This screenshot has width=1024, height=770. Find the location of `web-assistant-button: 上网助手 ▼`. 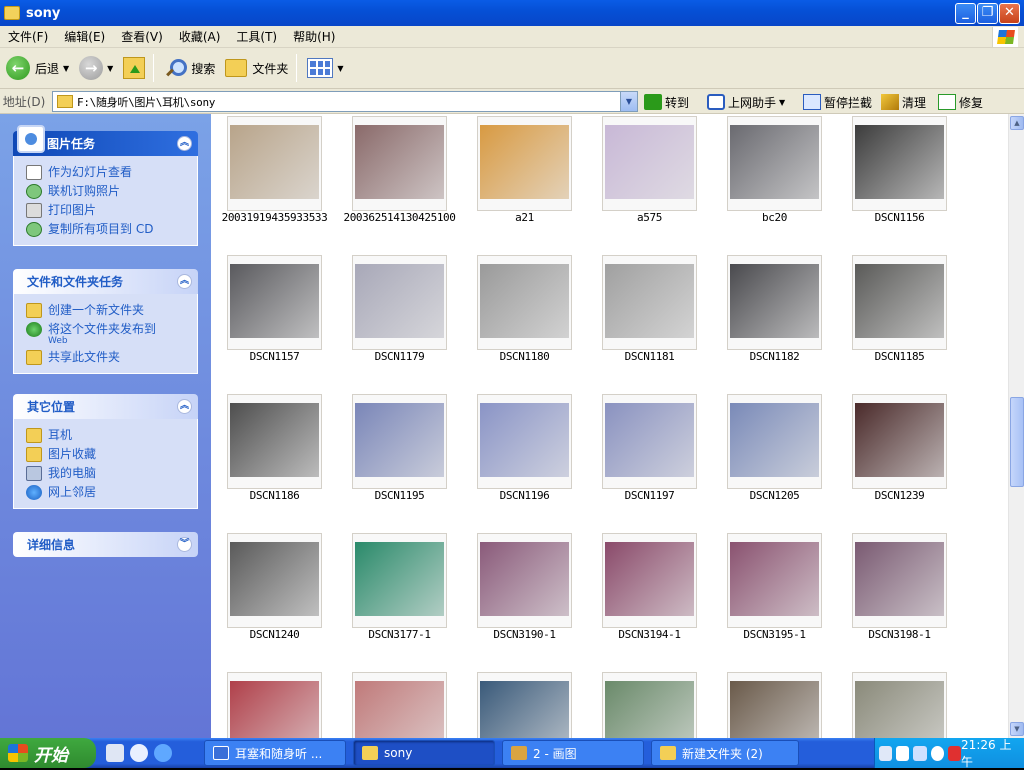

web-assistant-button: 上网助手 ▼ is located at coordinates (746, 102).